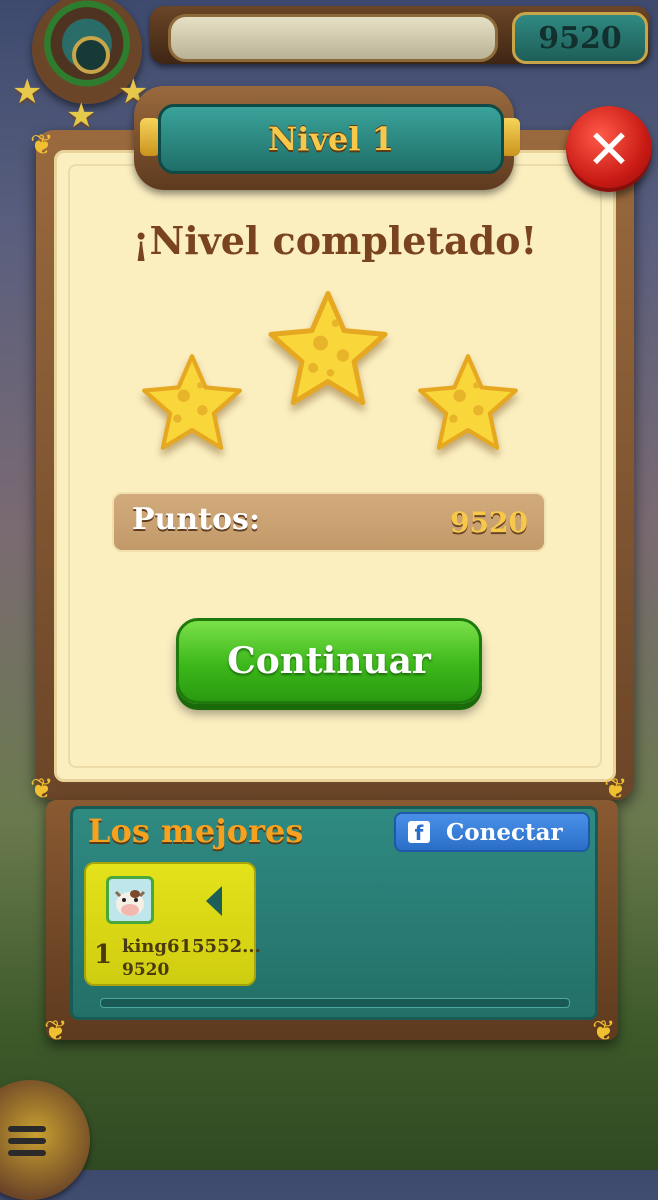  What do you see at coordinates (468, 402) in the screenshot?
I see `star-icon-right` at bounding box center [468, 402].